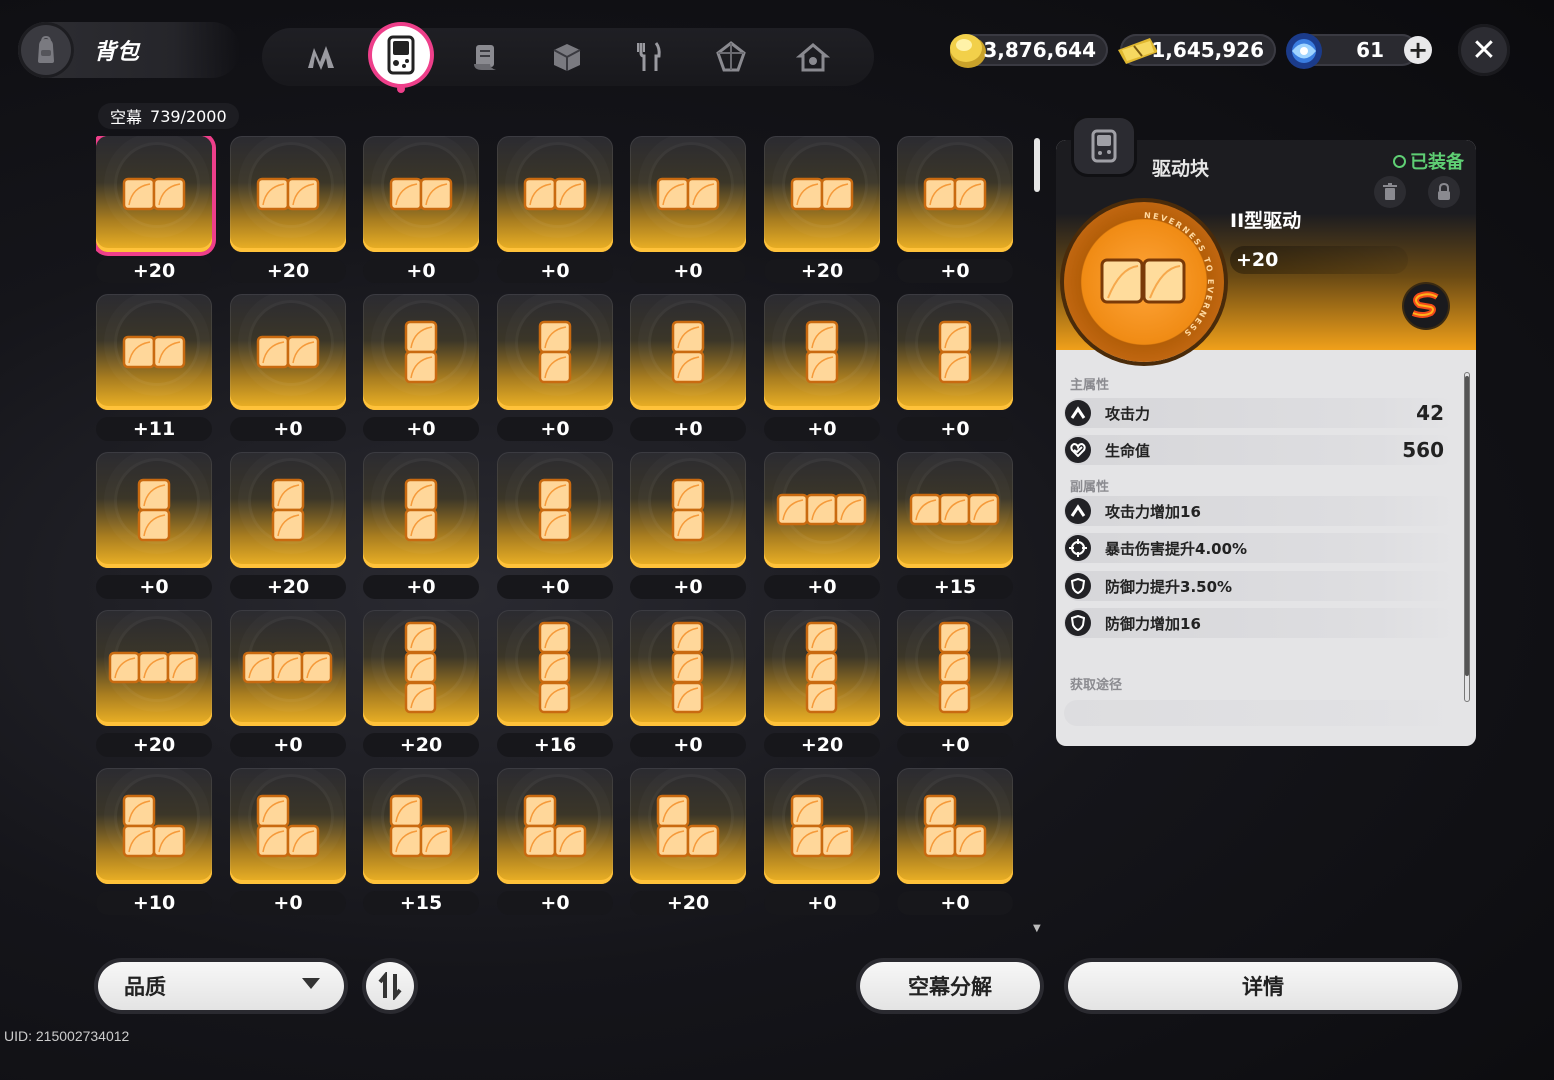  What do you see at coordinates (1444, 192) in the screenshot?
I see `lock-button` at bounding box center [1444, 192].